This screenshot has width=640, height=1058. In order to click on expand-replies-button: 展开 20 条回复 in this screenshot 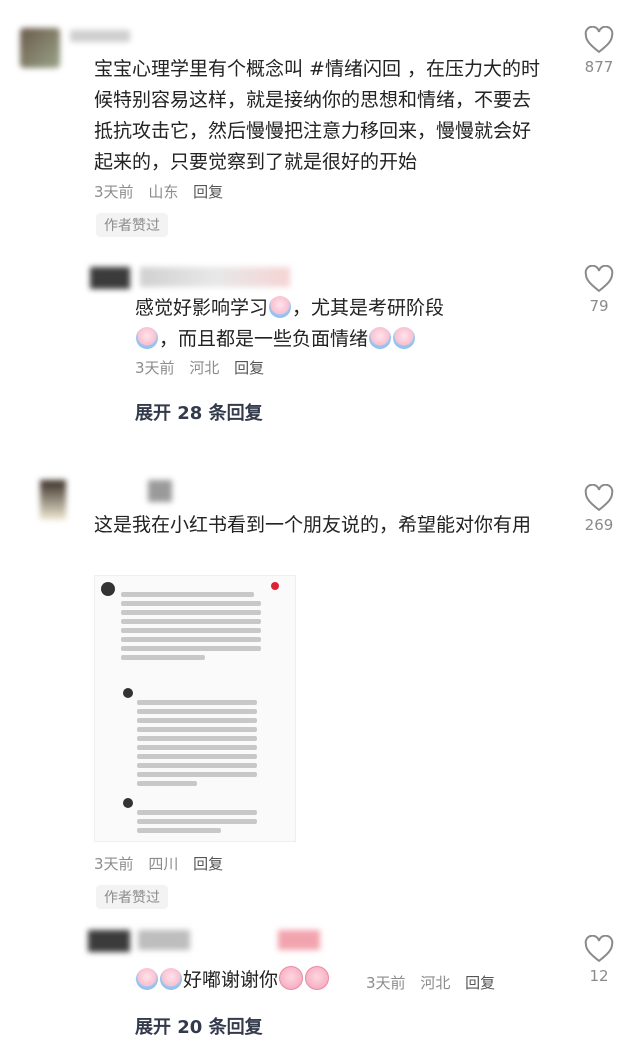, I will do `click(199, 1026)`.